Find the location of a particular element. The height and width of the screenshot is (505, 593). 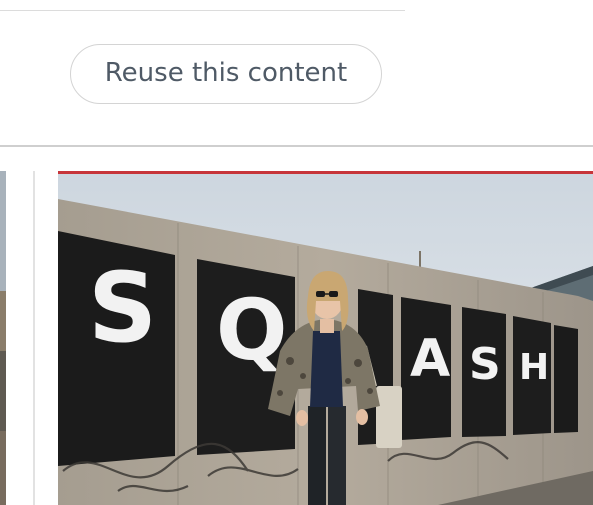

photo-accent-bar is located at coordinates (325, 172).